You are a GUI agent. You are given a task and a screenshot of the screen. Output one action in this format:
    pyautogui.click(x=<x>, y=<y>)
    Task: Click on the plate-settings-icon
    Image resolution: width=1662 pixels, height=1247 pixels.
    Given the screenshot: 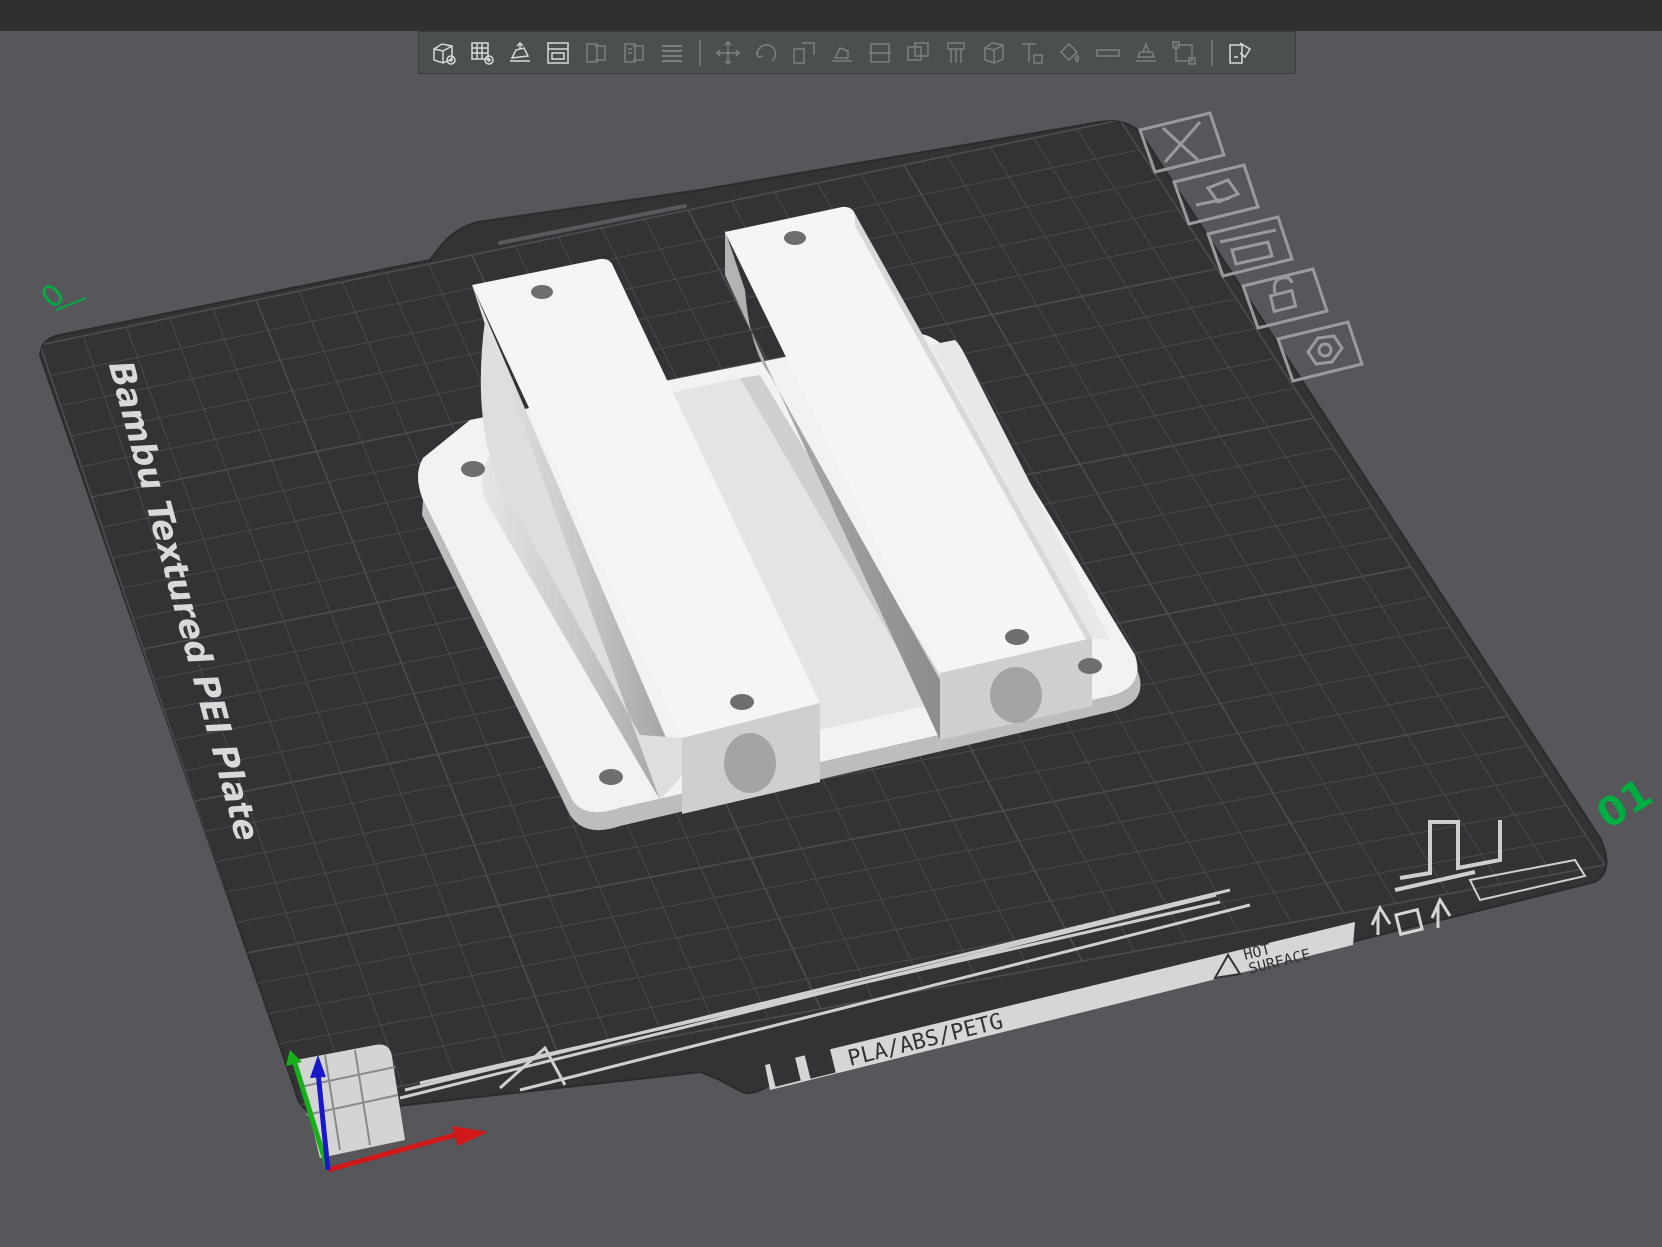 What is the action you would take?
    pyautogui.click(x=1320, y=351)
    